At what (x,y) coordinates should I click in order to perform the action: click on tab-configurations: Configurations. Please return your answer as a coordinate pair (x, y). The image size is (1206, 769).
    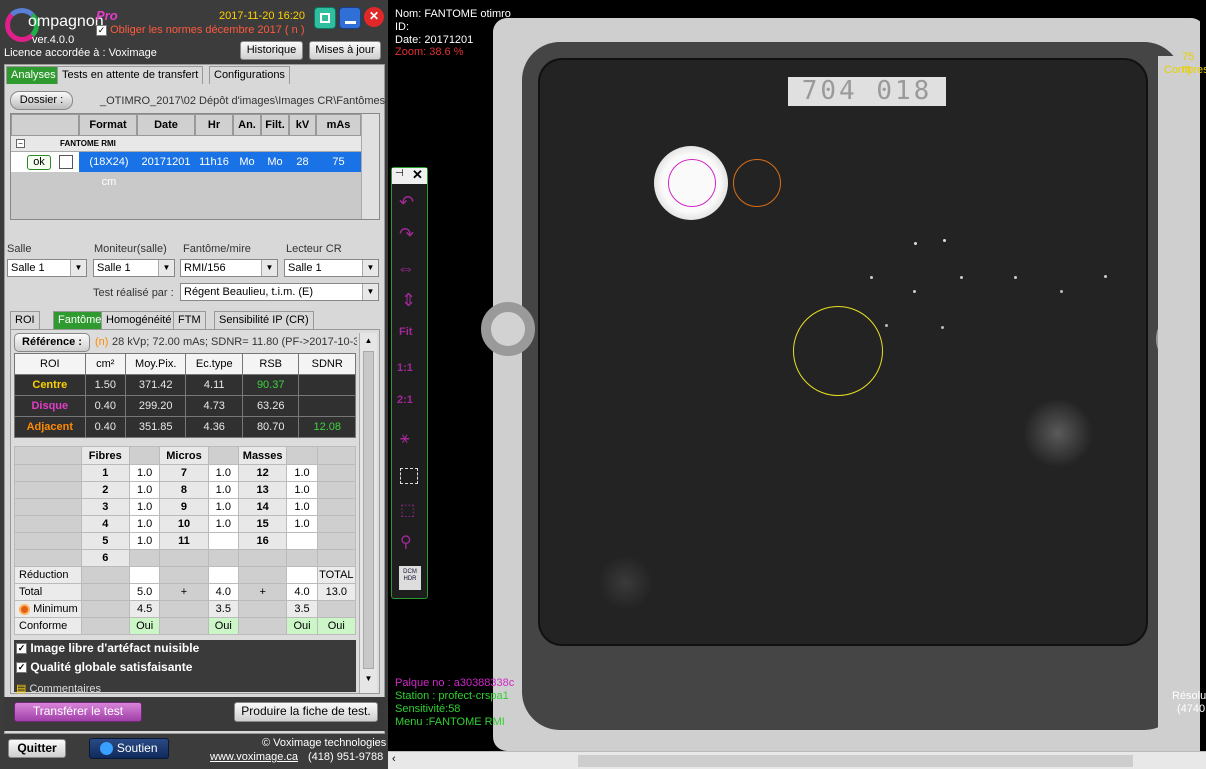
    Looking at the image, I should click on (249, 75).